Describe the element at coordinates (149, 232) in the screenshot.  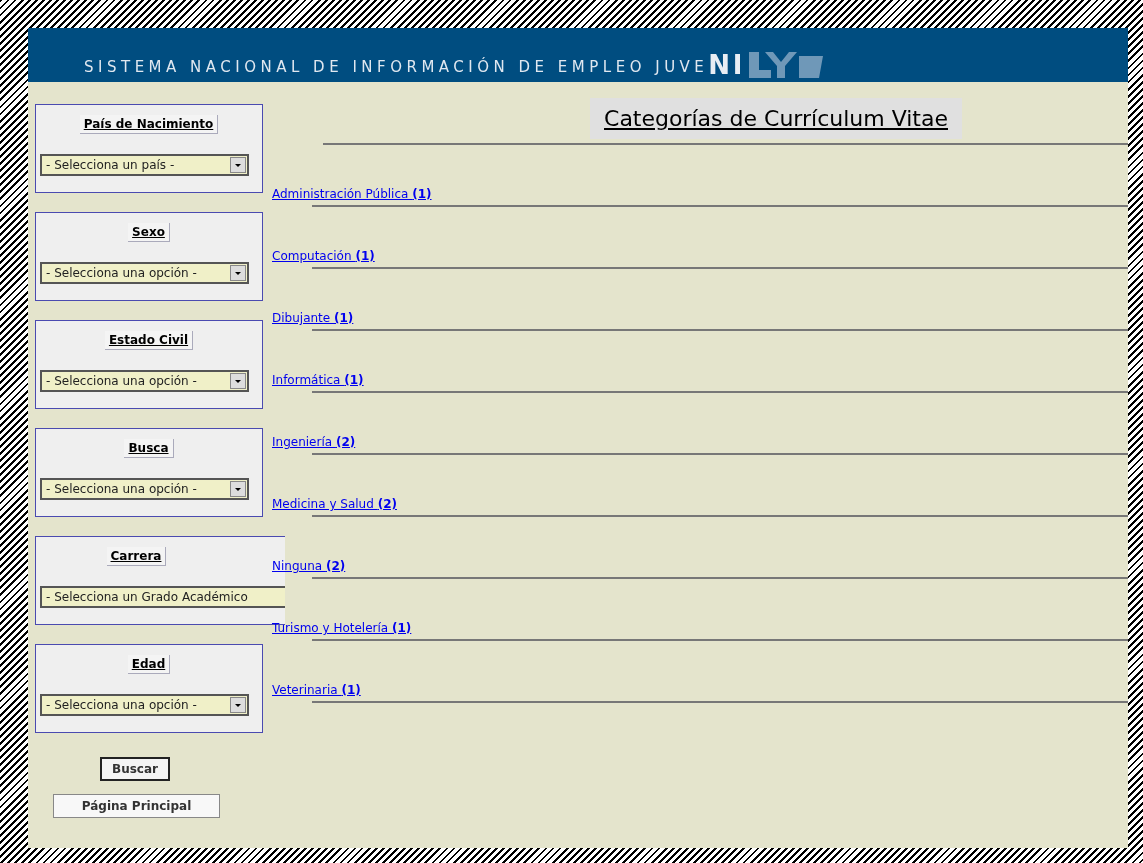
I see `filter-label: Sexo` at that location.